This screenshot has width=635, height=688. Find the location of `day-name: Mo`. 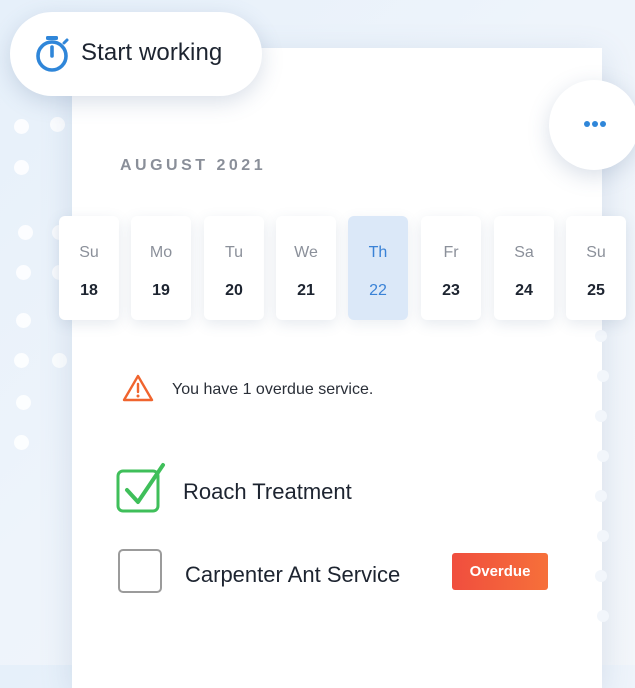

day-name: Mo is located at coordinates (161, 252).